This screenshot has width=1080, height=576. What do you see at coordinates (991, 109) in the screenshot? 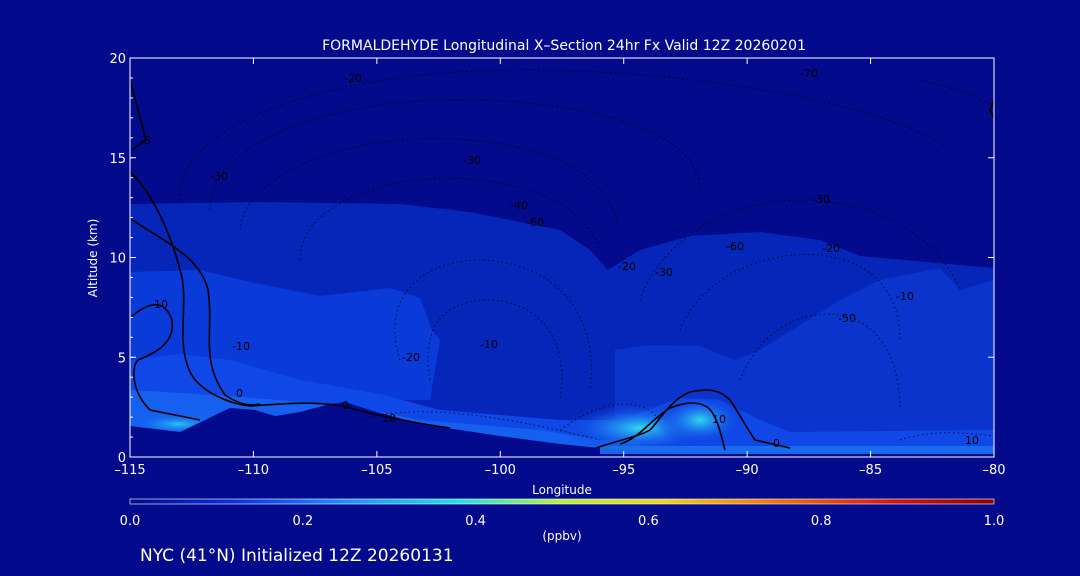
I see `contour-solid-east-edge` at bounding box center [991, 109].